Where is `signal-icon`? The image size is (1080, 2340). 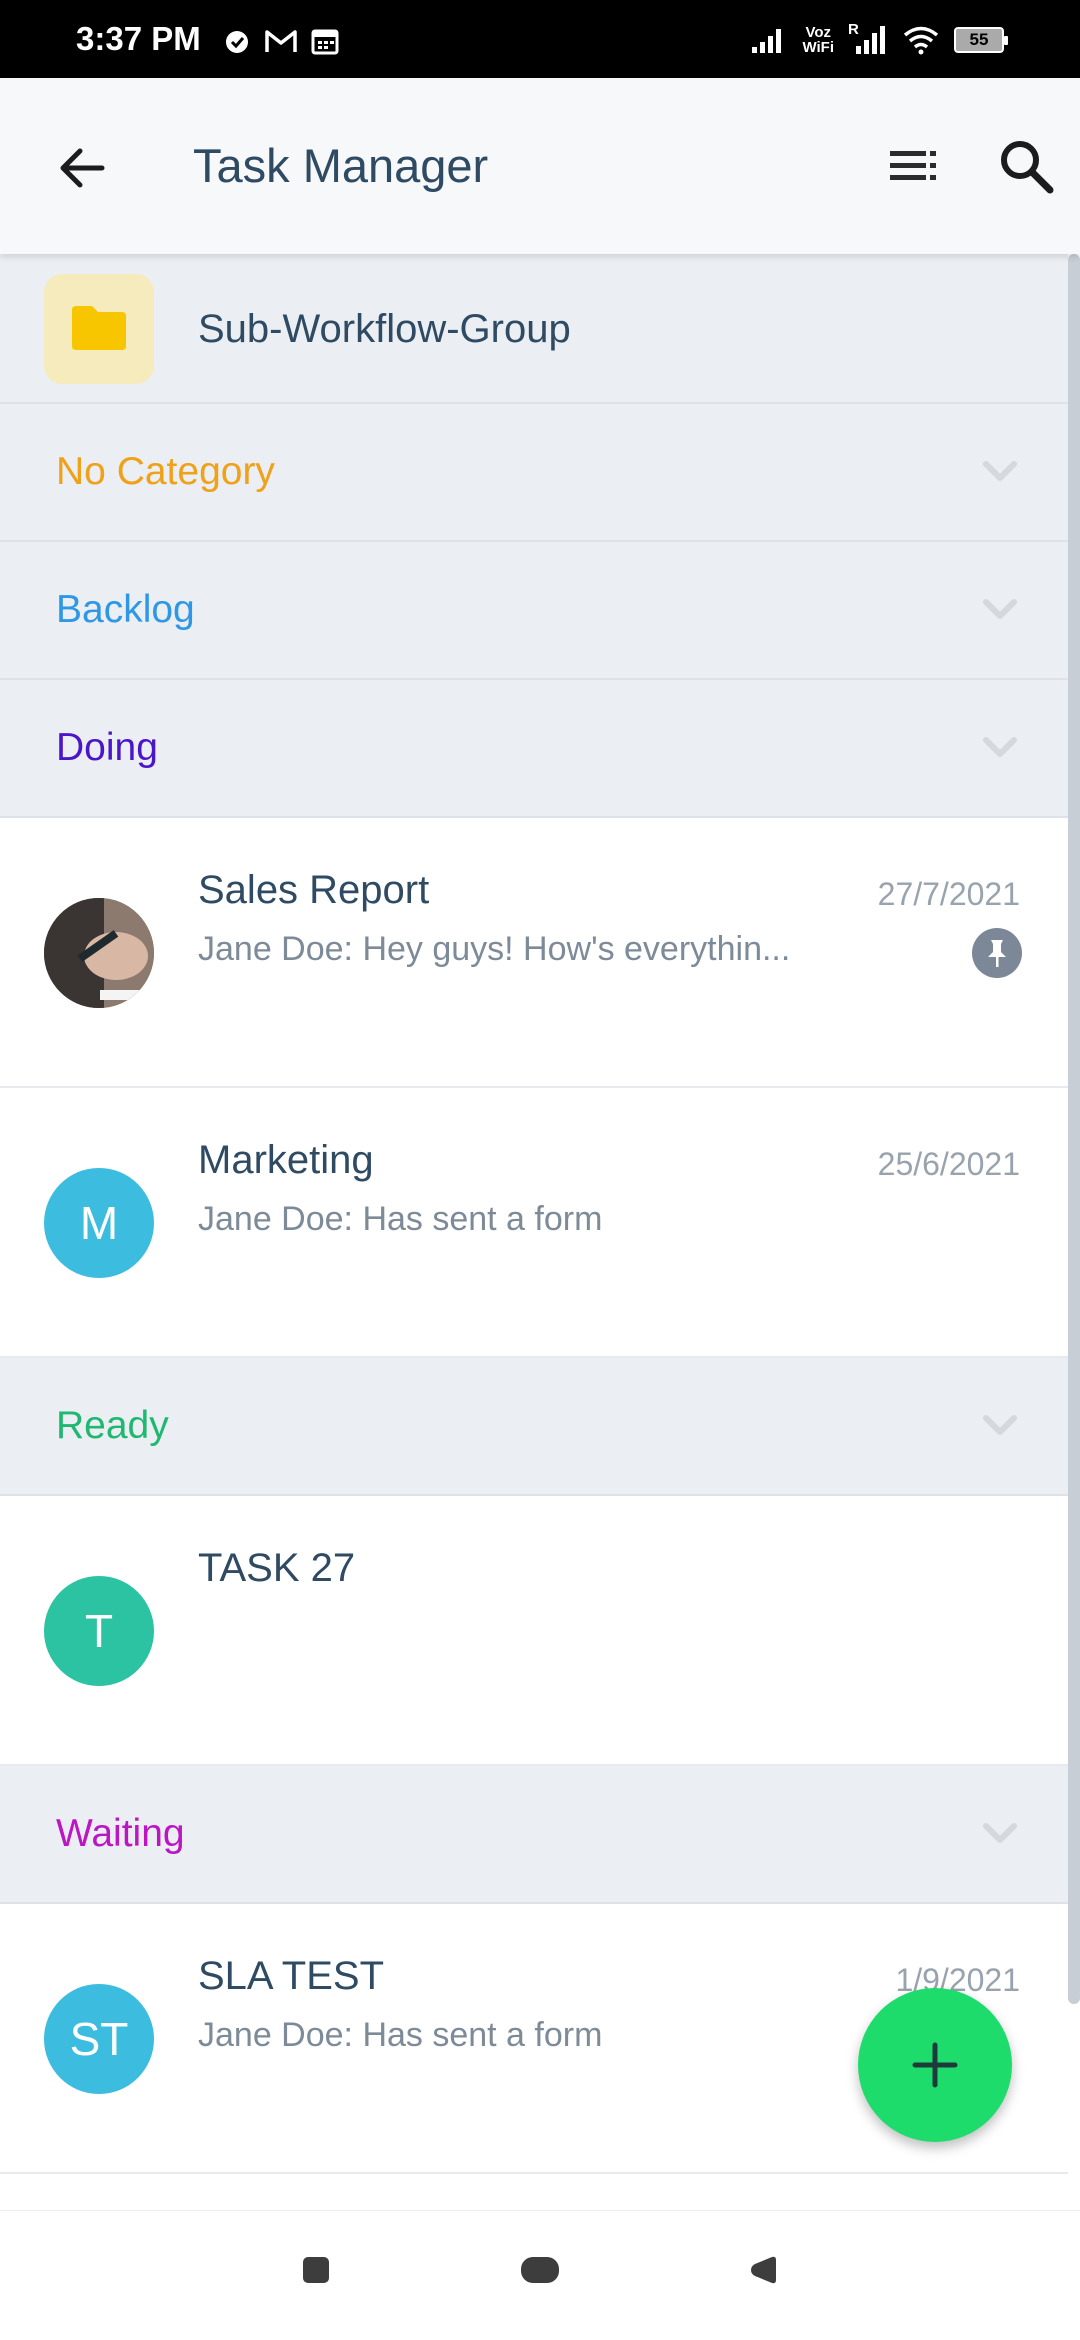 signal-icon is located at coordinates (767, 41).